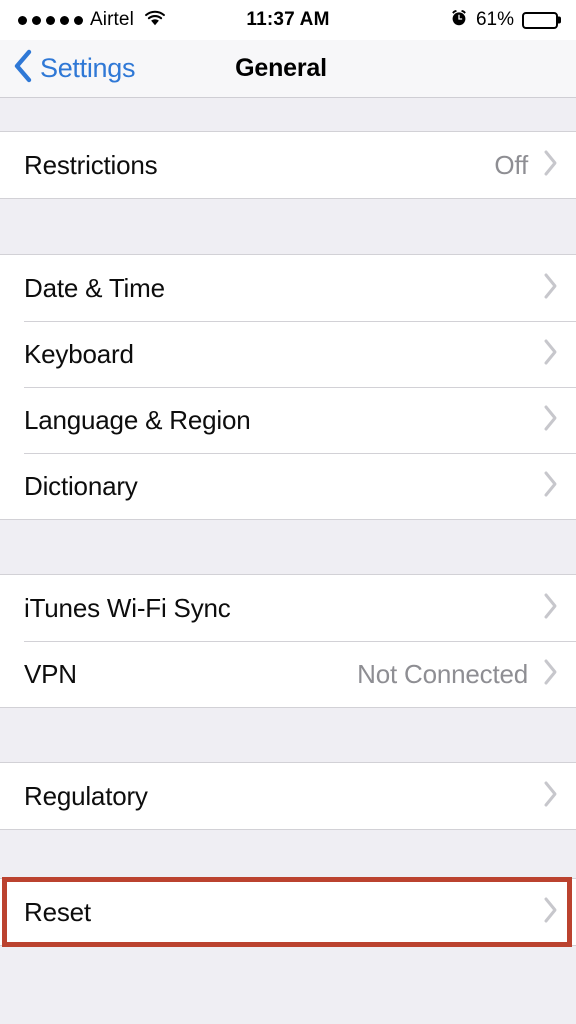  I want to click on settings-row-label: iTunes Wi-Fi Sync, so click(127, 607).